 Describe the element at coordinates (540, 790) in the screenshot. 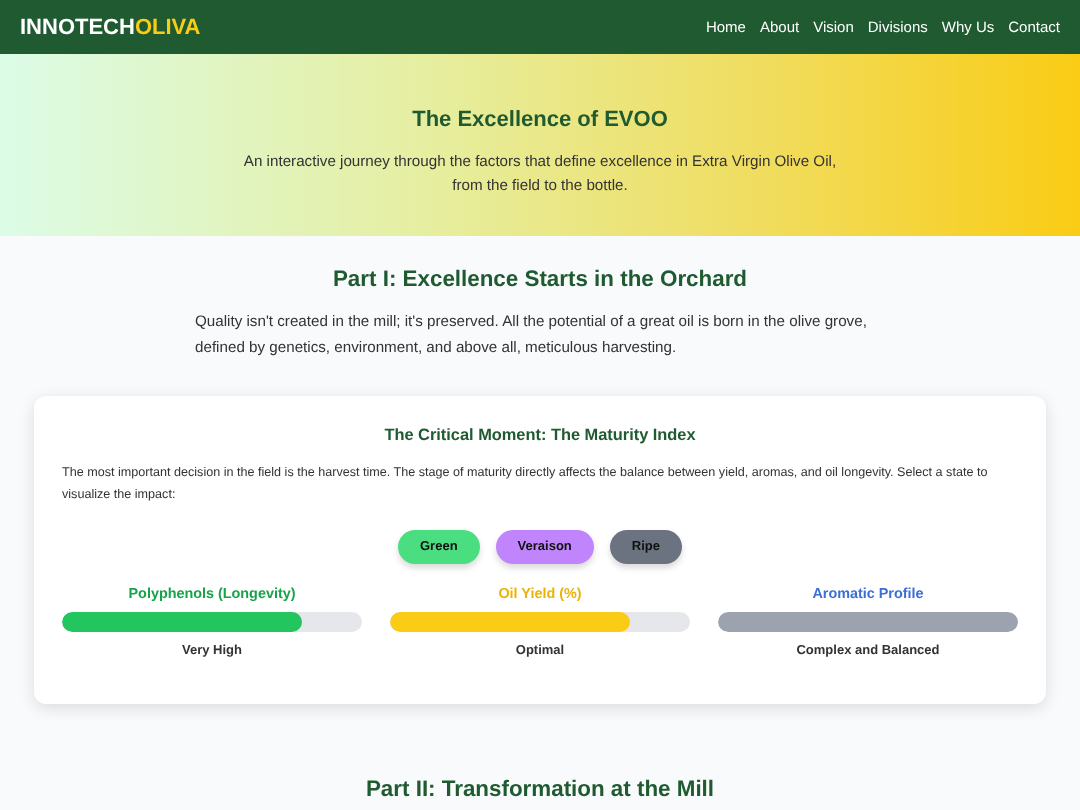

I see `section-title: Part II: Transformation at the Mill` at that location.